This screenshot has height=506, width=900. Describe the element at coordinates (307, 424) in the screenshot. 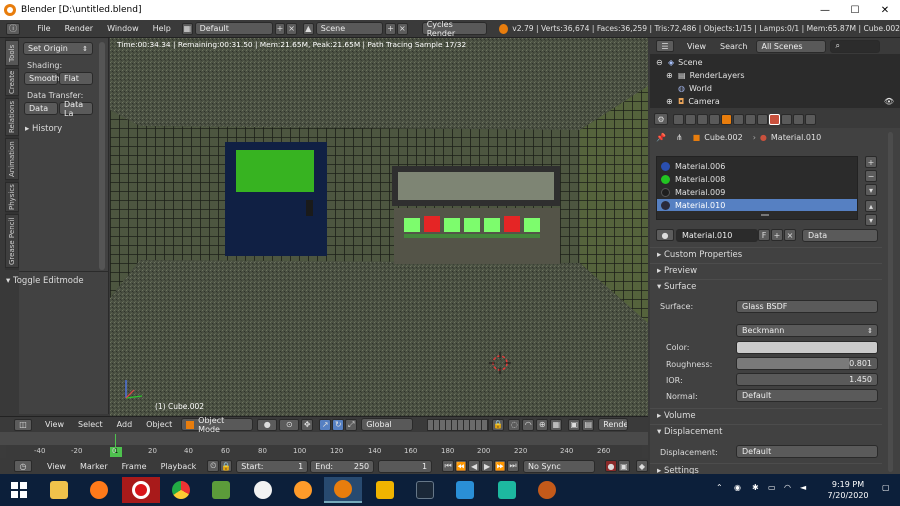

I see `manipulator-toggle-icon: ✥` at that location.